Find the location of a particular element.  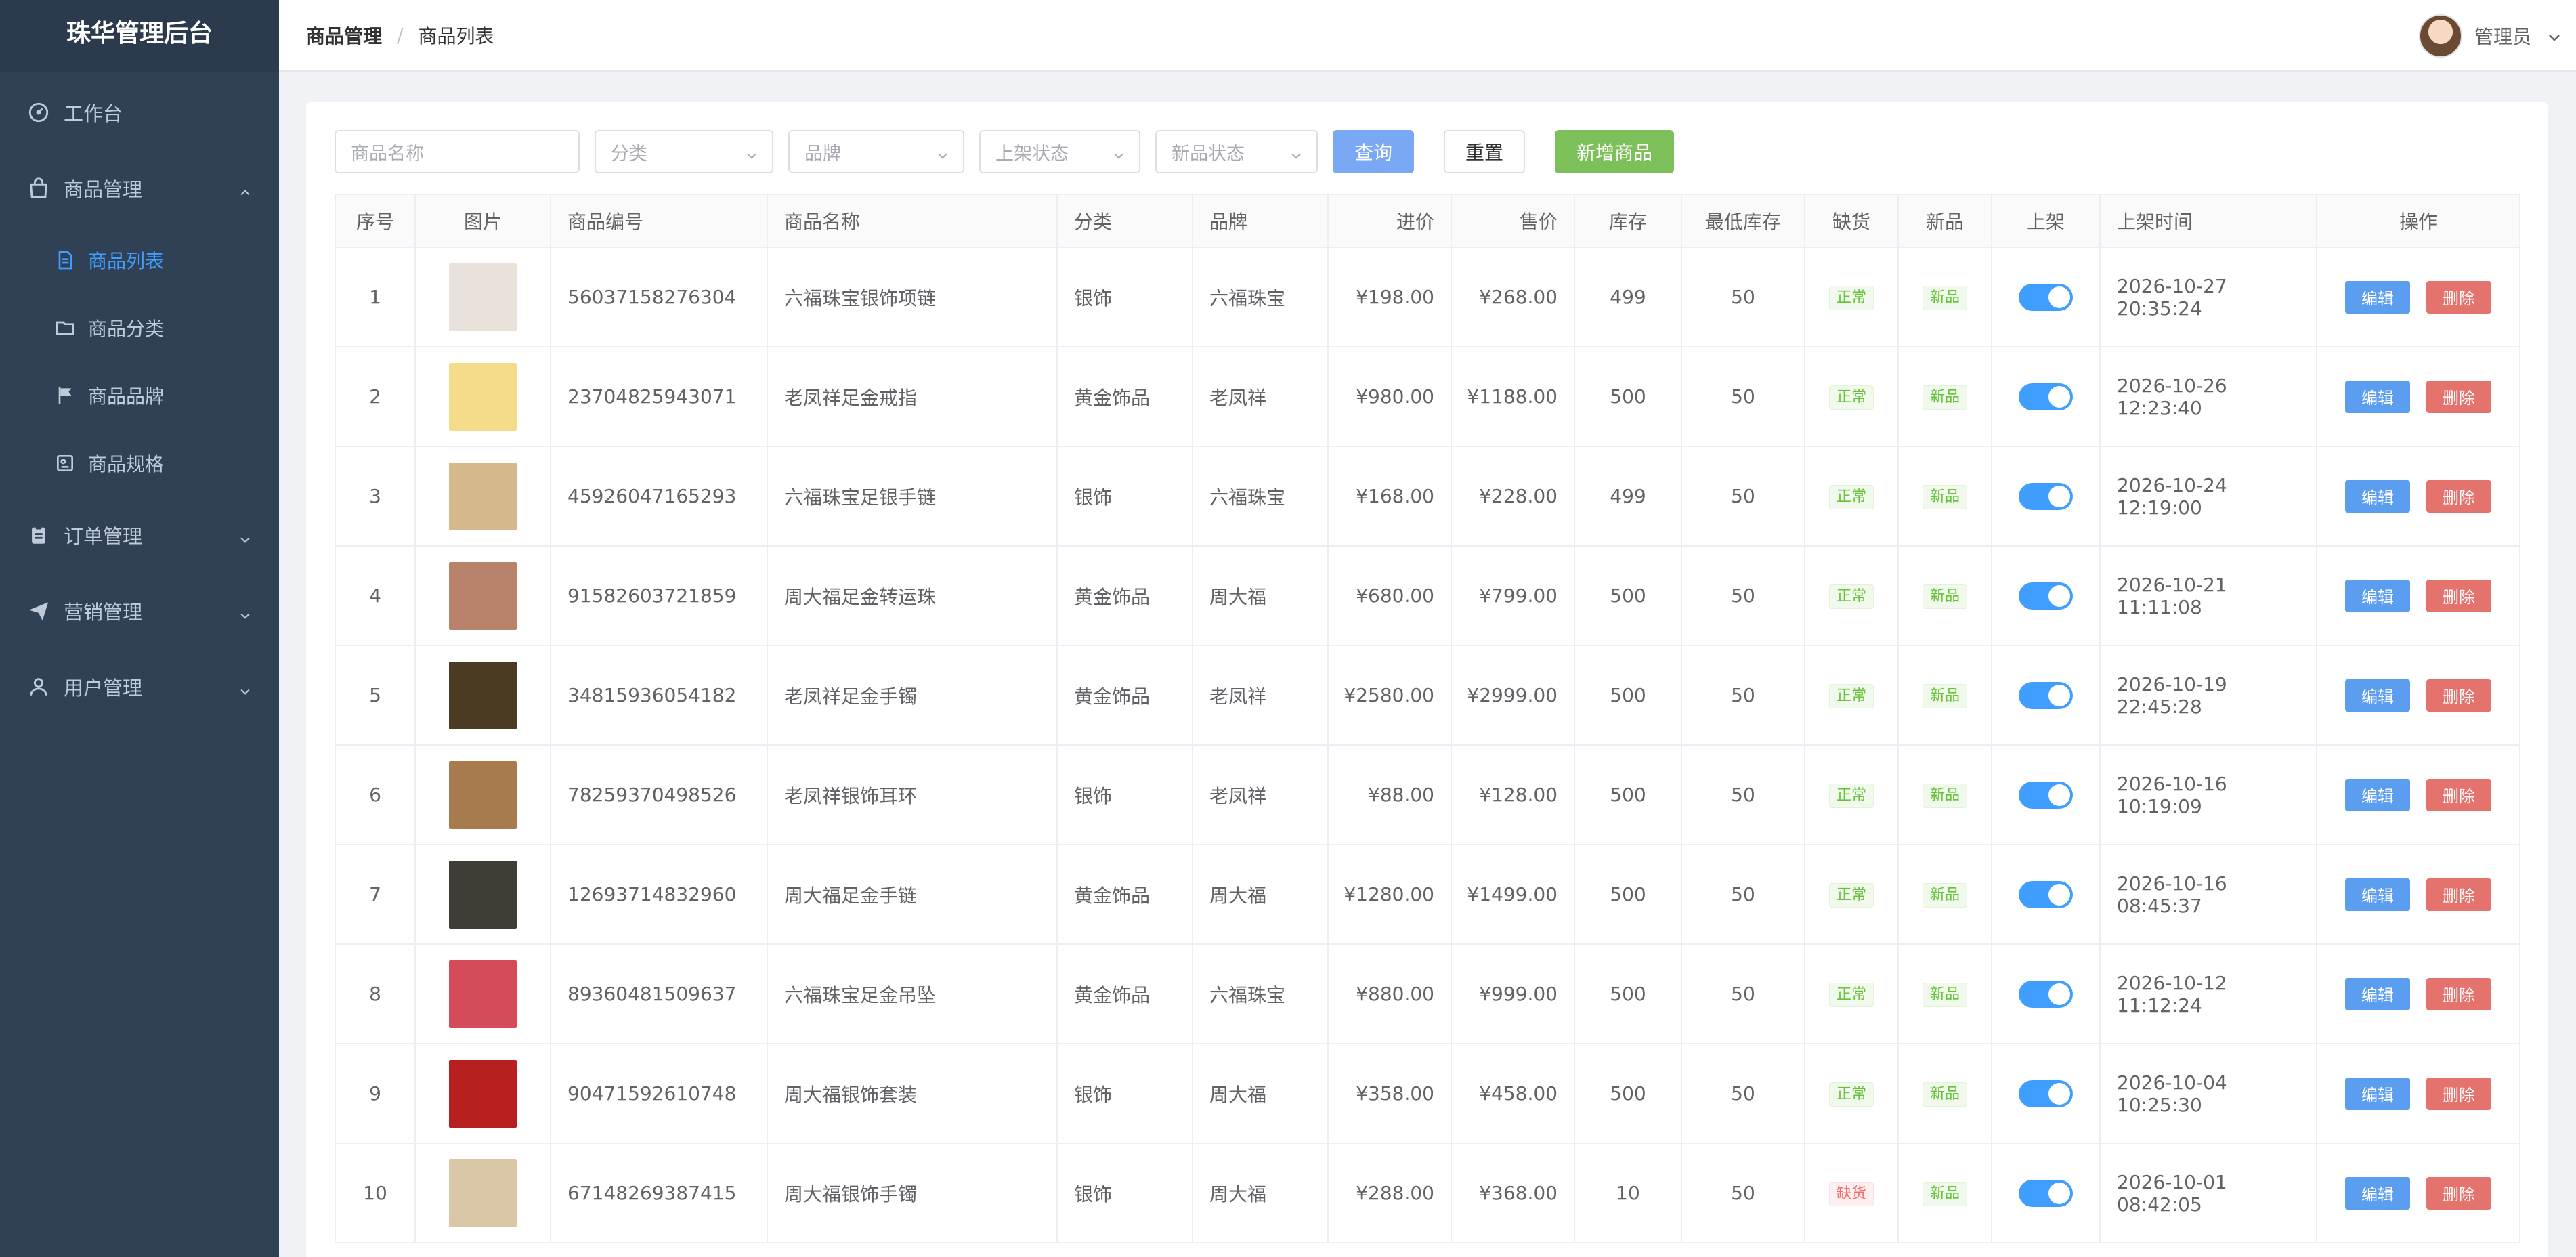

cell-stock: 10 is located at coordinates (1628, 1193).